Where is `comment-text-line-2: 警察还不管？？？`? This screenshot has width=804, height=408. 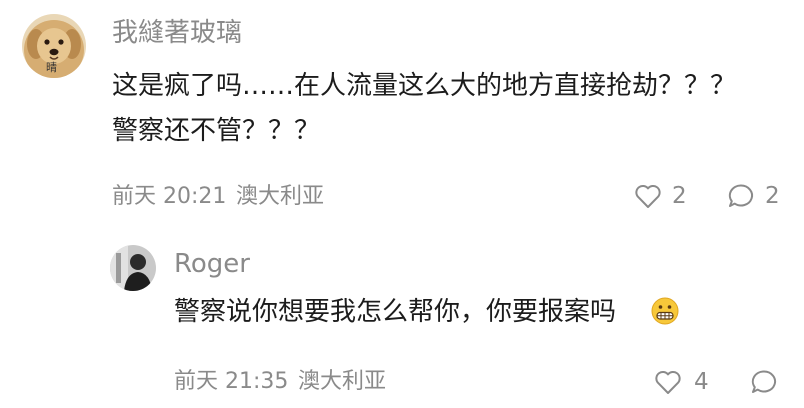 comment-text-line-2: 警察还不管？？？ is located at coordinates (216, 131).